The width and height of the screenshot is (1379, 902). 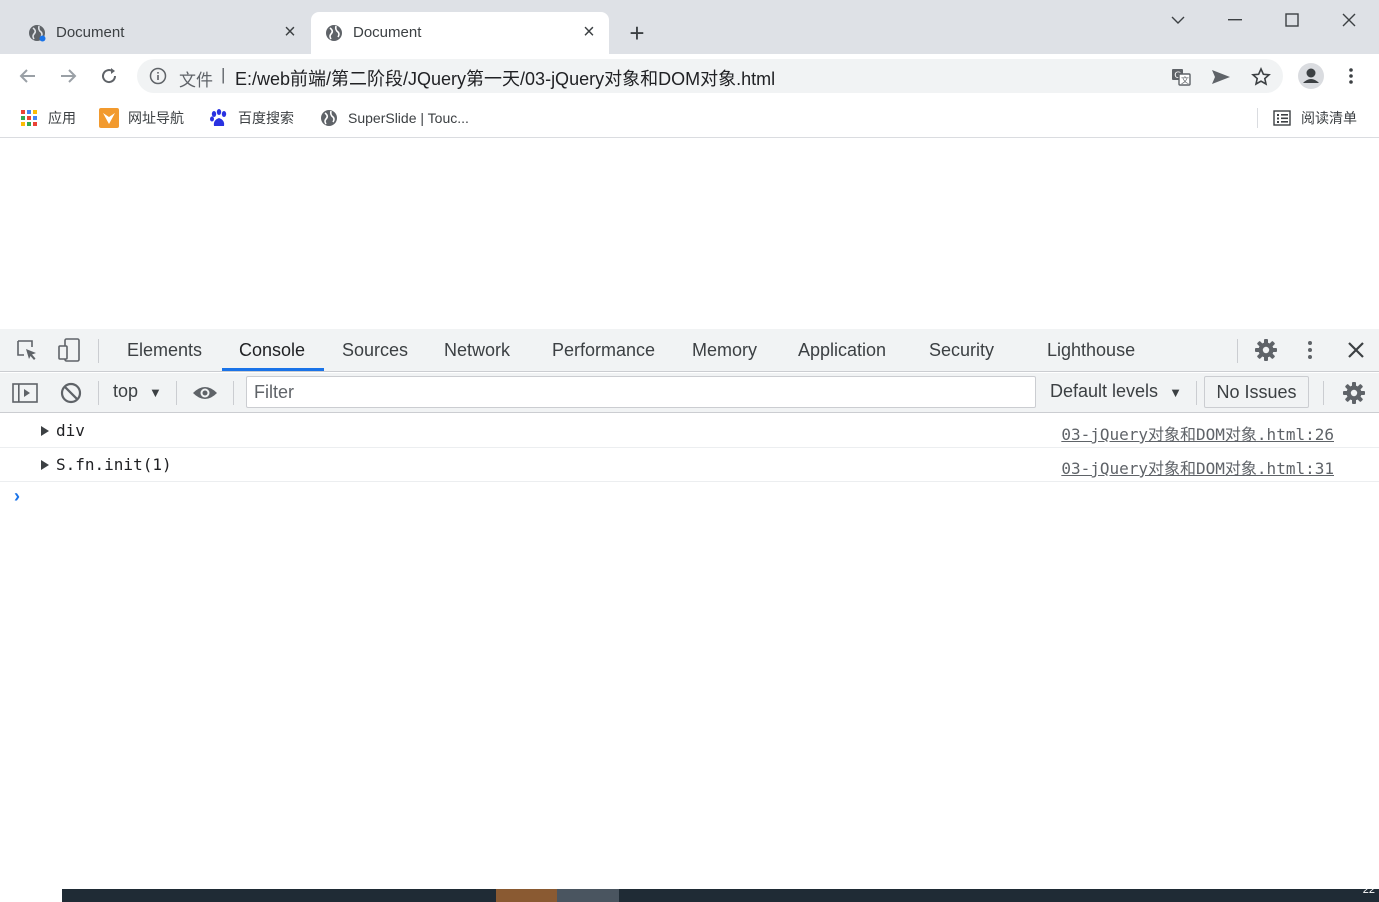 What do you see at coordinates (273, 369) in the screenshot?
I see `active-tab-indicator` at bounding box center [273, 369].